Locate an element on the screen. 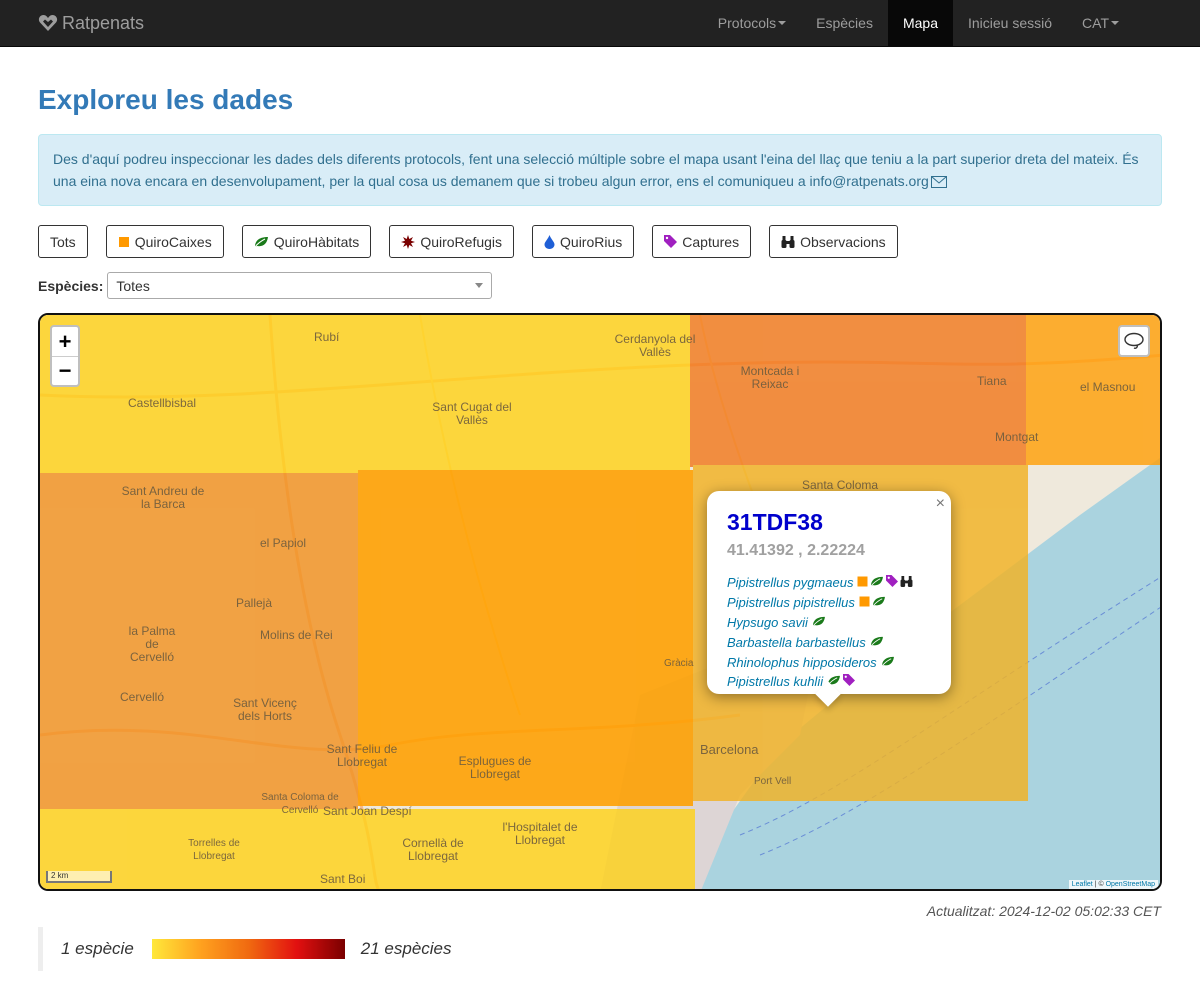  filter-quirorefugis-button: QuiroRefugis is located at coordinates (452, 241).